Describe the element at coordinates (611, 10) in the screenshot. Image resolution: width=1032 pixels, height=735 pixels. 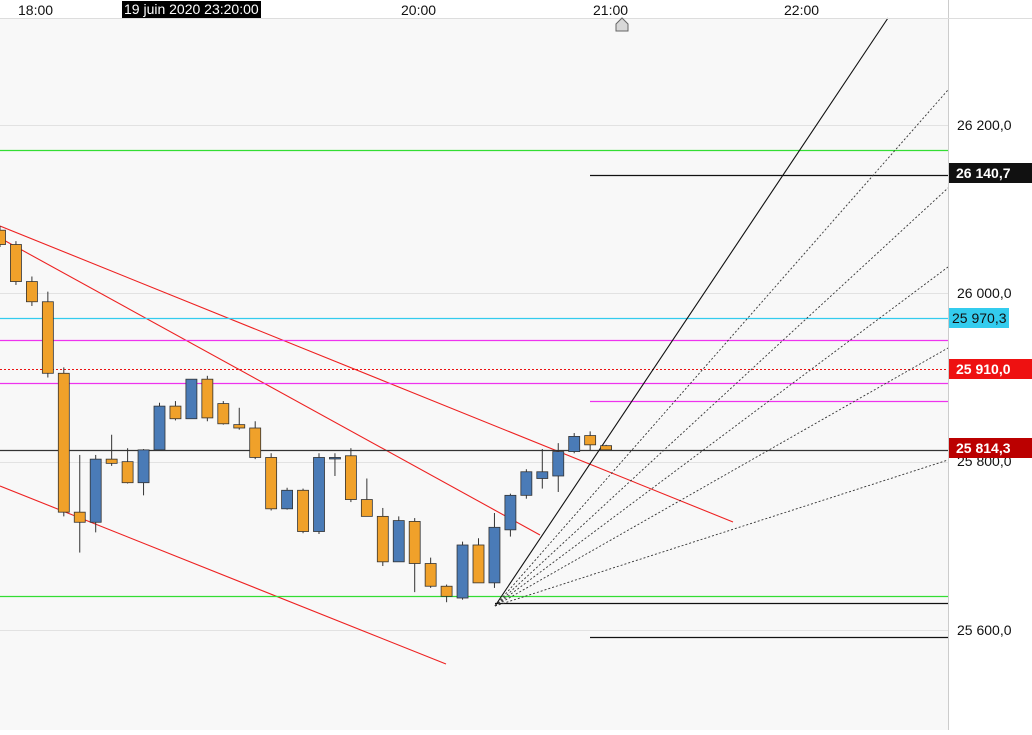
I see `time-label-2100: 21:00` at that location.